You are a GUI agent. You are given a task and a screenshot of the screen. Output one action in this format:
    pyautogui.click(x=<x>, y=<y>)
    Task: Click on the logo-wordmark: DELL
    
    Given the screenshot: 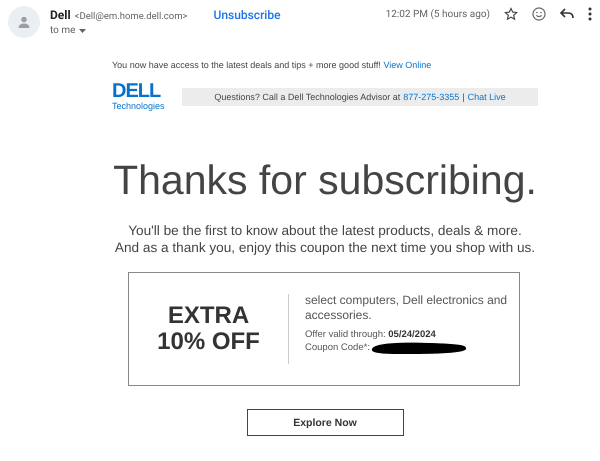 What is the action you would take?
    pyautogui.click(x=136, y=91)
    